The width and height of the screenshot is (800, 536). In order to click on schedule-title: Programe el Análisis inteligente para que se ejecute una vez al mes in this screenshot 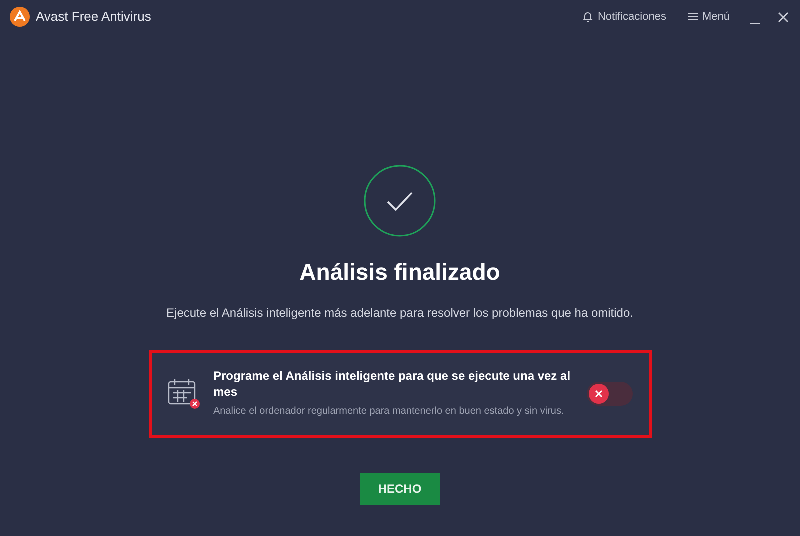, I will do `click(393, 384)`.